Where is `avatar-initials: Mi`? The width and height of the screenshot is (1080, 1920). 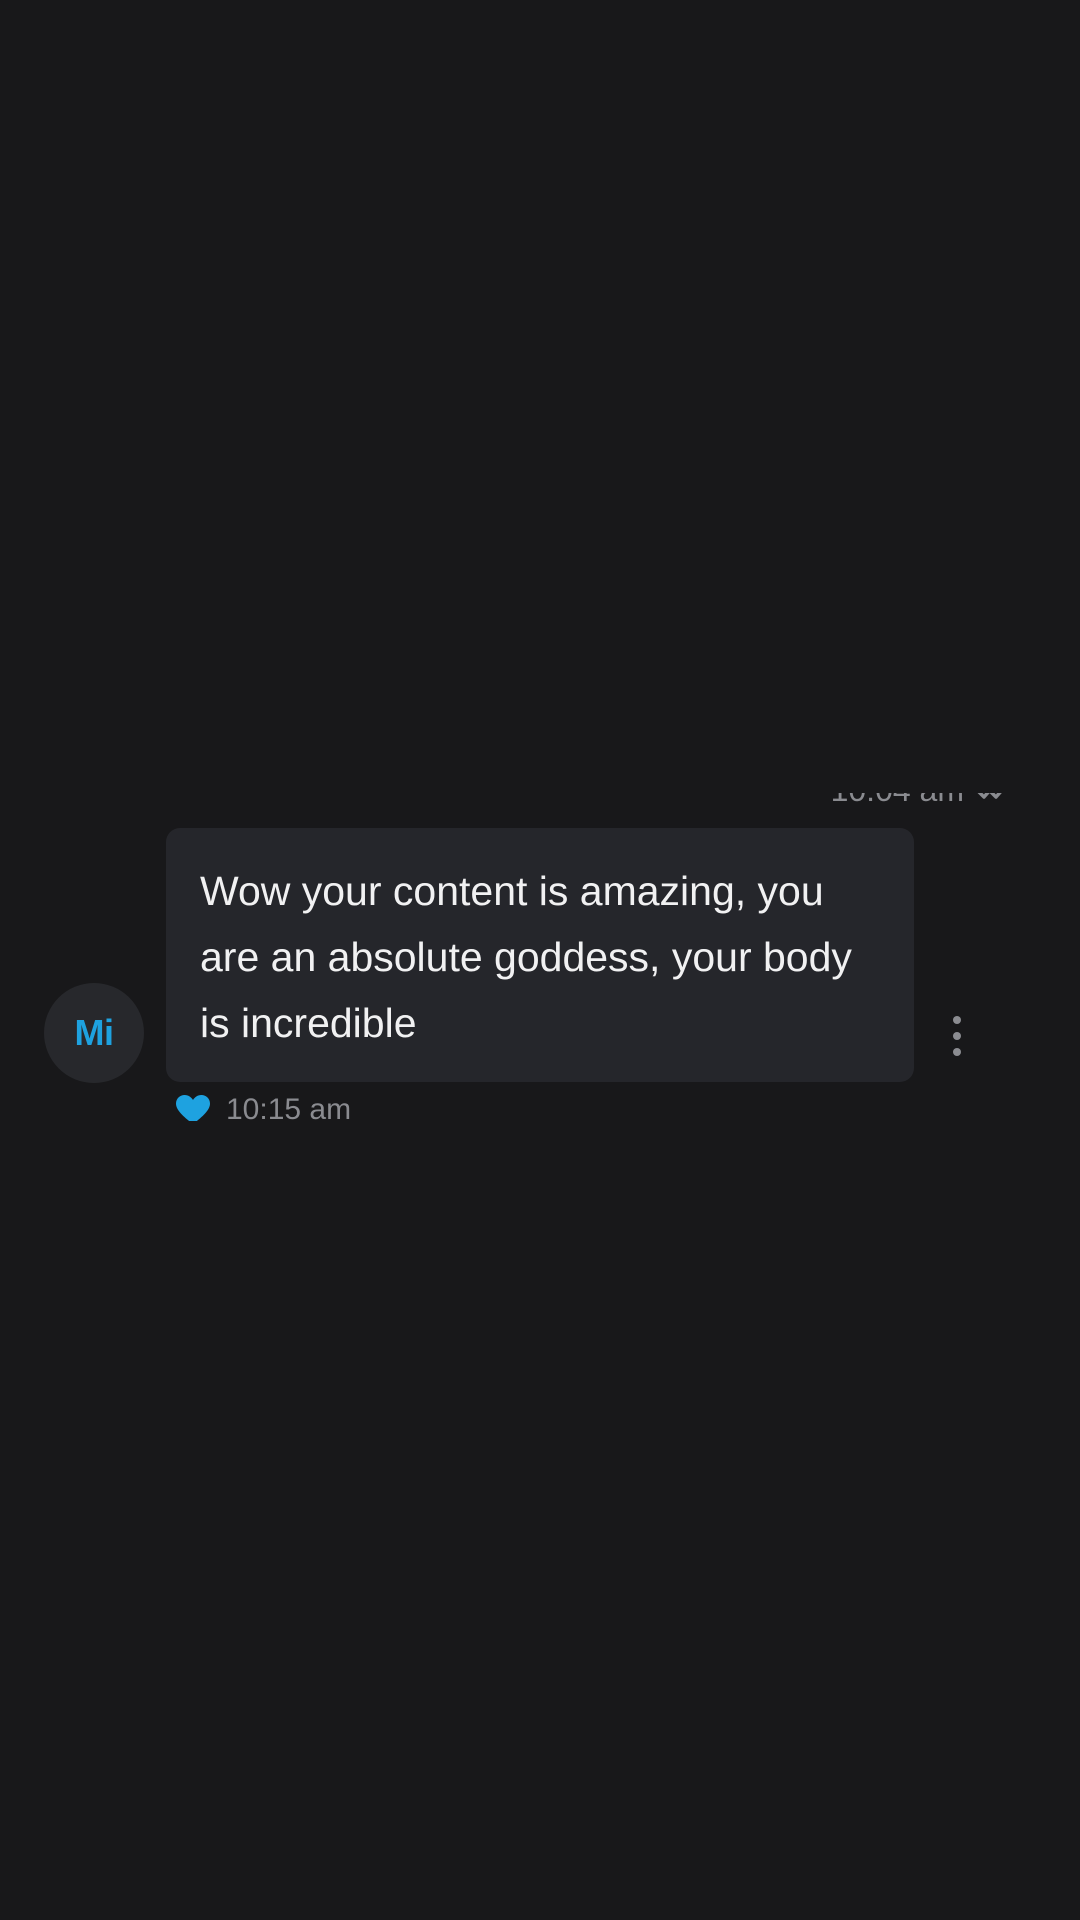
avatar-initials: Mi is located at coordinates (94, 1032).